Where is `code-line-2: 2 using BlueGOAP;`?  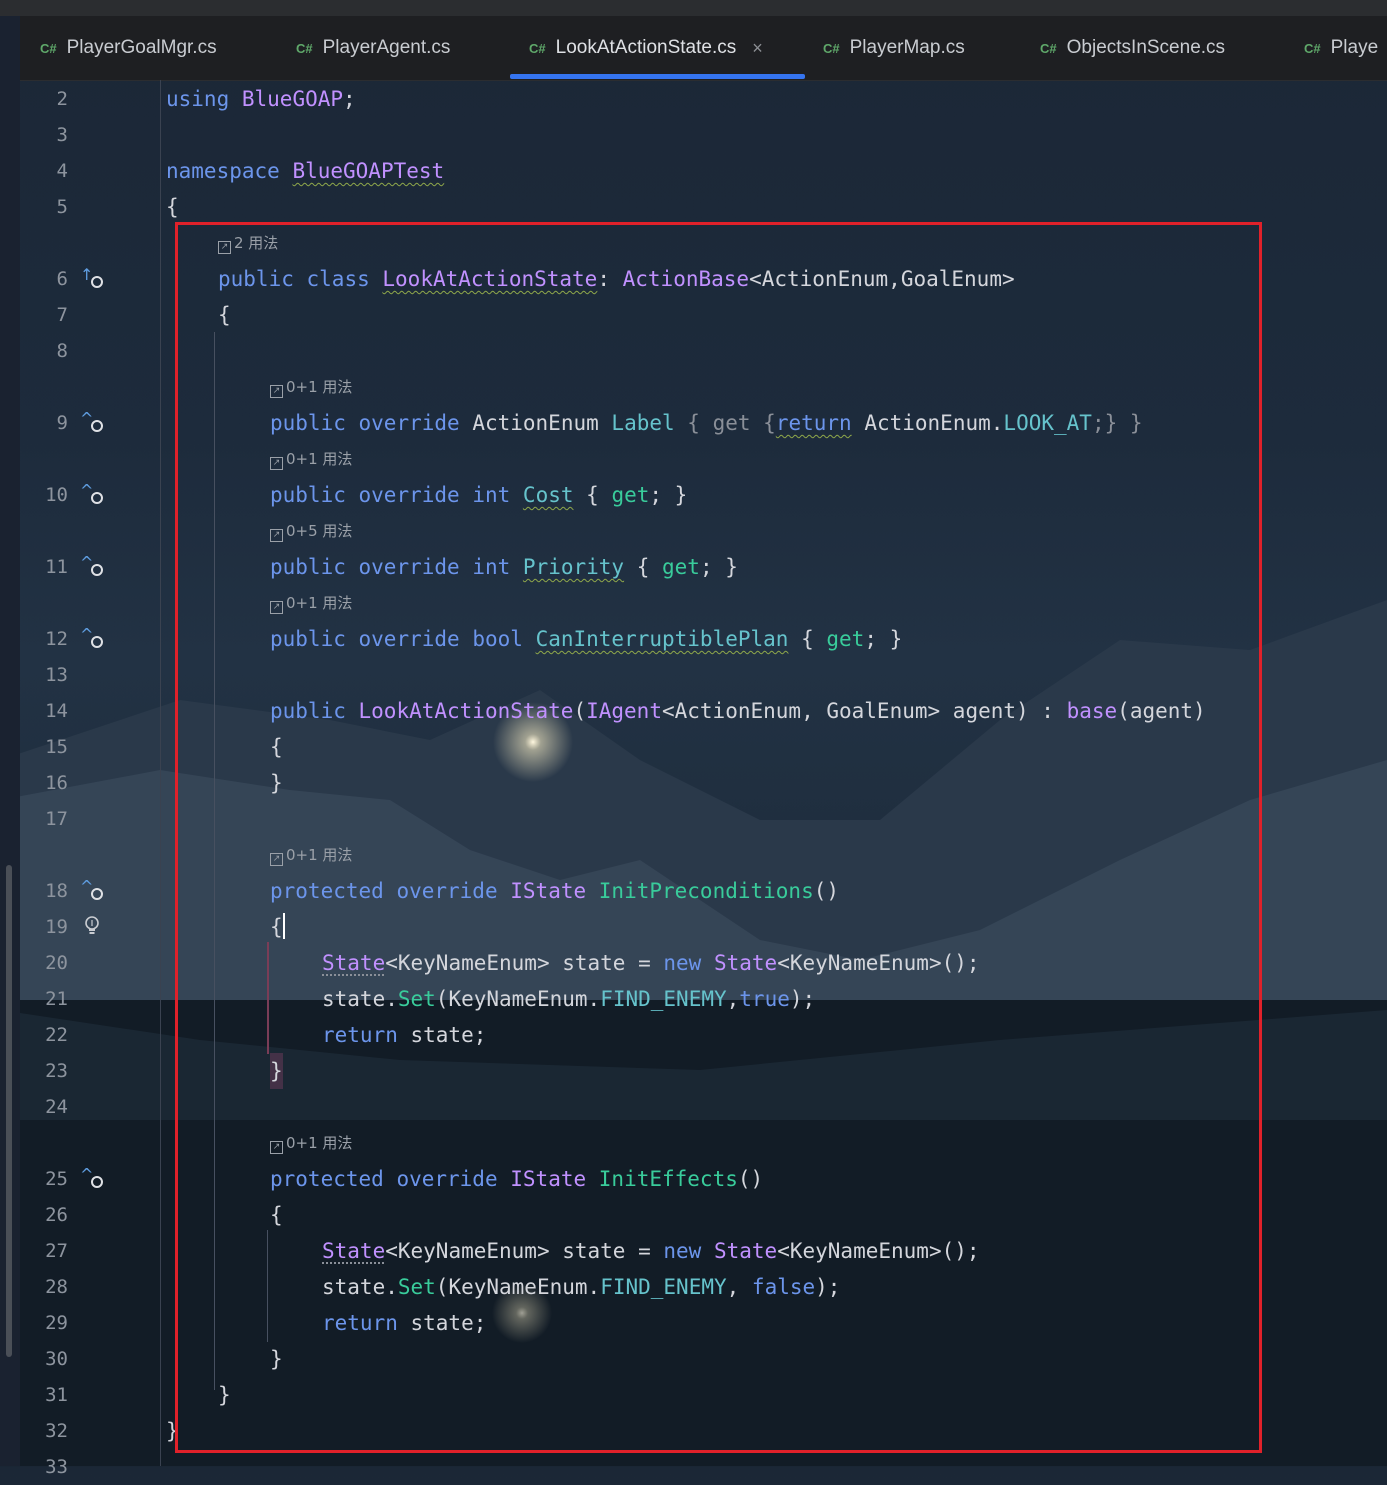
code-line-2: 2 using BlueGOAP; is located at coordinates (693, 99).